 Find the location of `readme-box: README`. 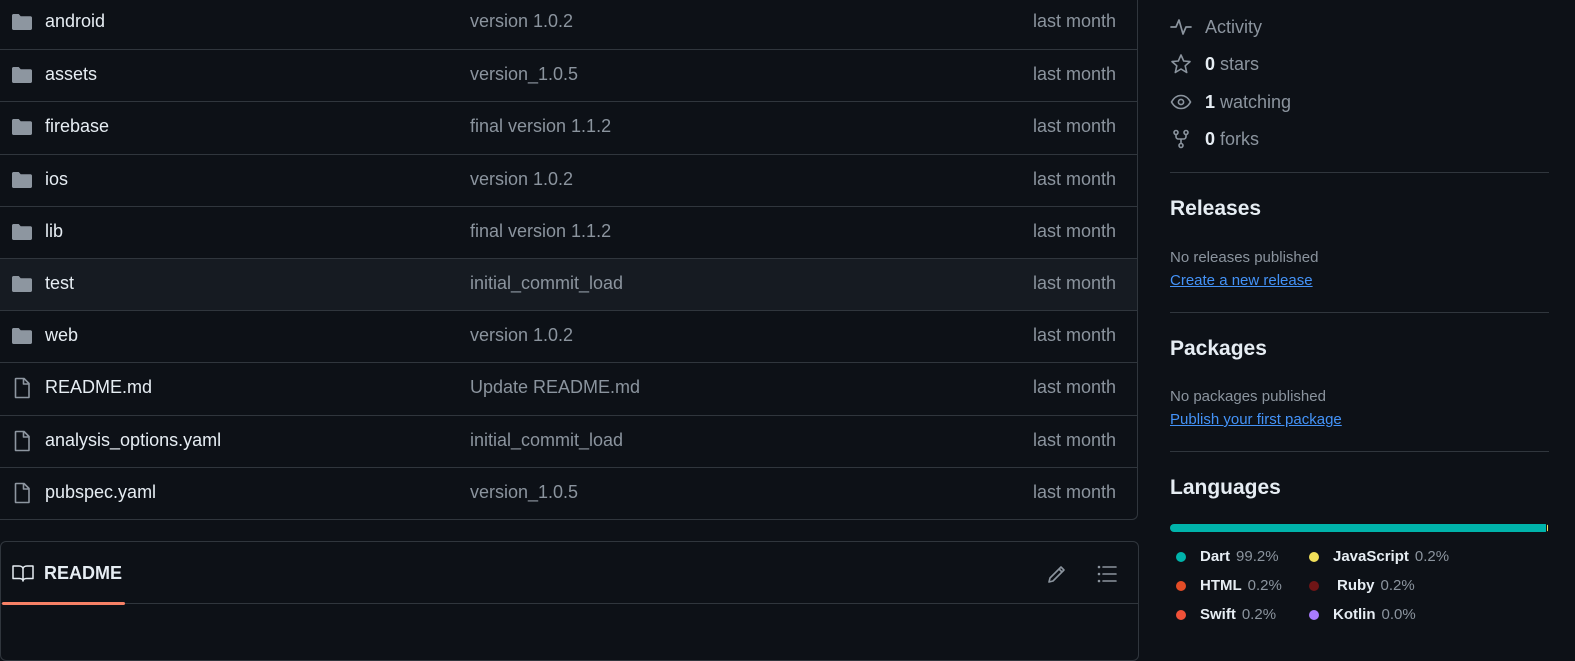

readme-box: README is located at coordinates (569, 601).